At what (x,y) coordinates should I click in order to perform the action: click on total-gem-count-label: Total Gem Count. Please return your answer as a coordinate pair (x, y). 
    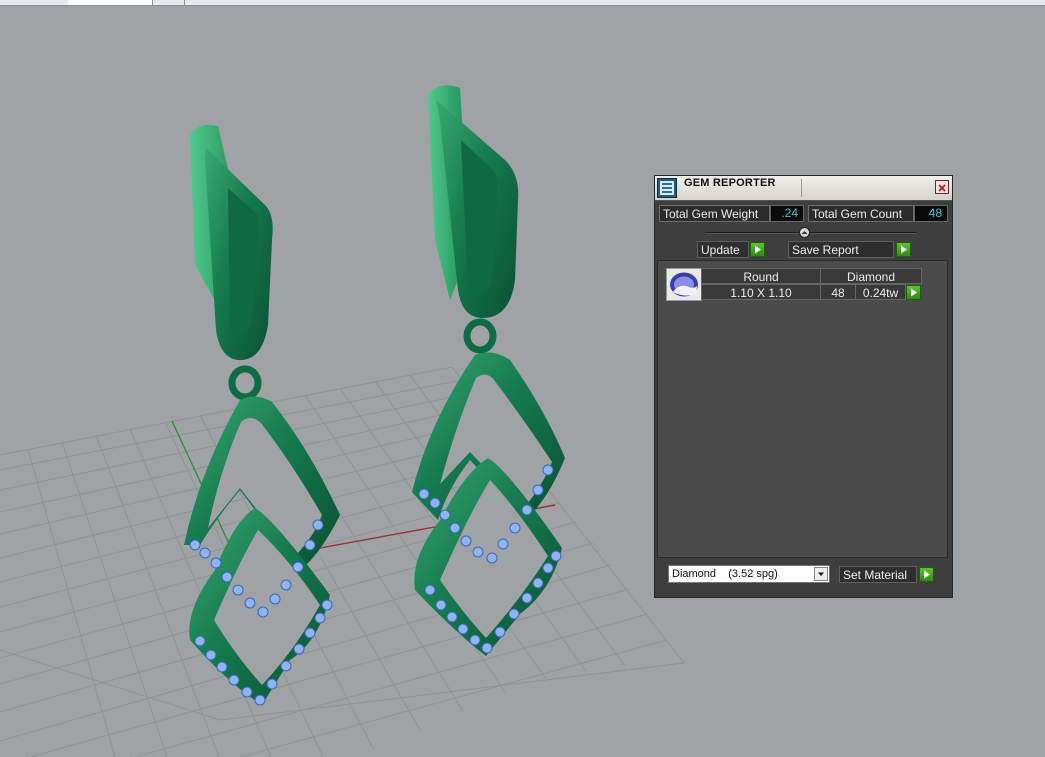
    Looking at the image, I should click on (861, 213).